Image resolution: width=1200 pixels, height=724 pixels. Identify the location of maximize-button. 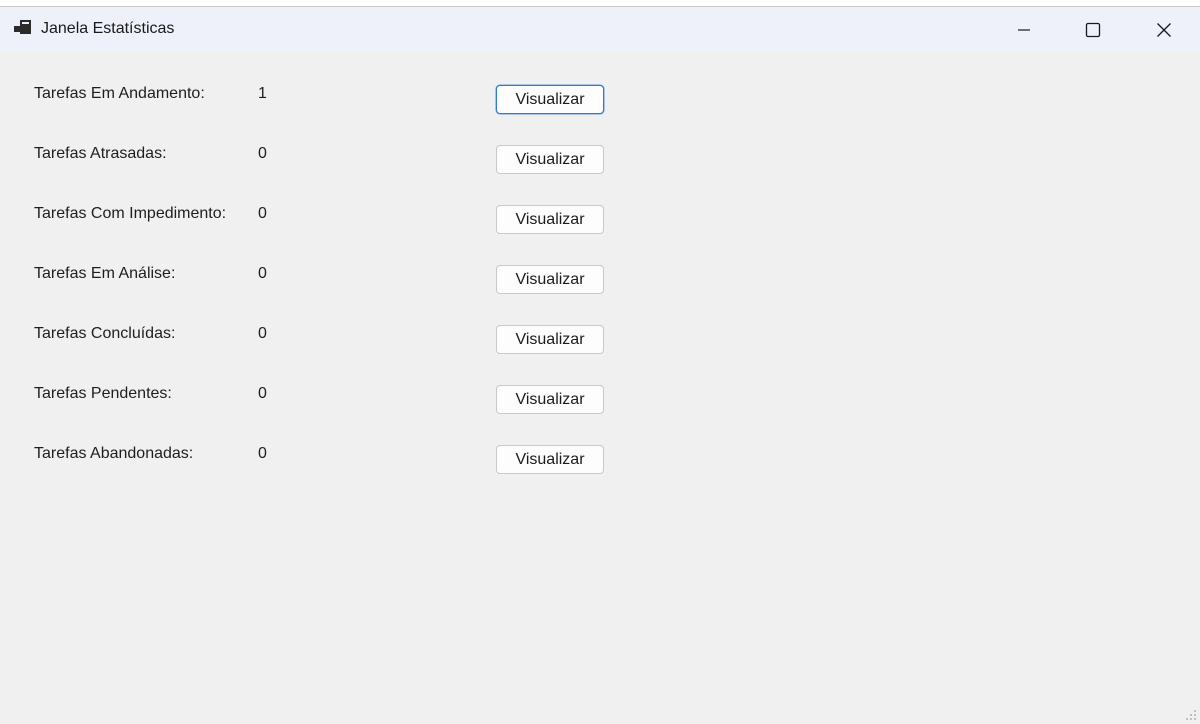
(1093, 29).